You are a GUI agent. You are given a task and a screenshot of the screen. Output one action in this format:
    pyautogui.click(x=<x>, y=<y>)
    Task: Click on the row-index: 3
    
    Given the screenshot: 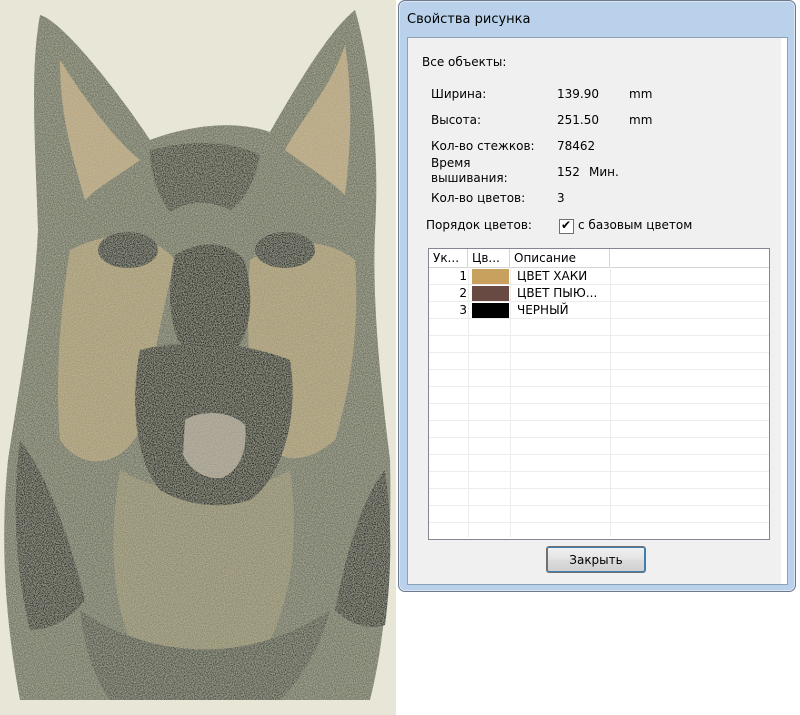 What is the action you would take?
    pyautogui.click(x=463, y=310)
    